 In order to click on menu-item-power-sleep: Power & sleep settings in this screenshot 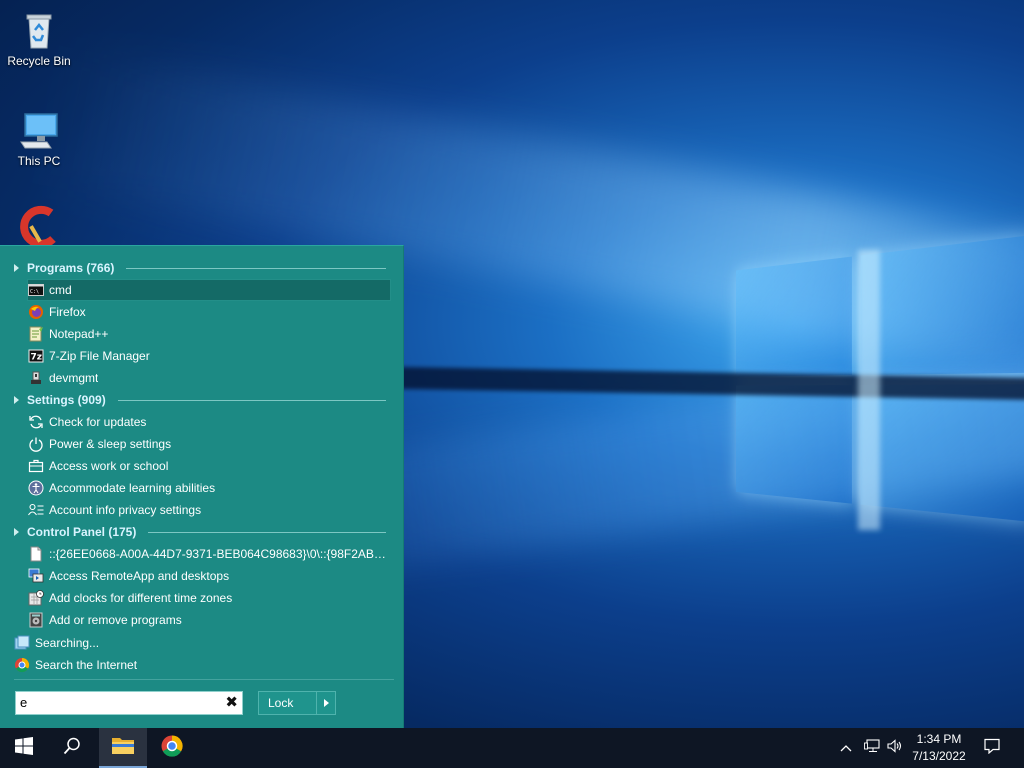, I will do `click(209, 444)`.